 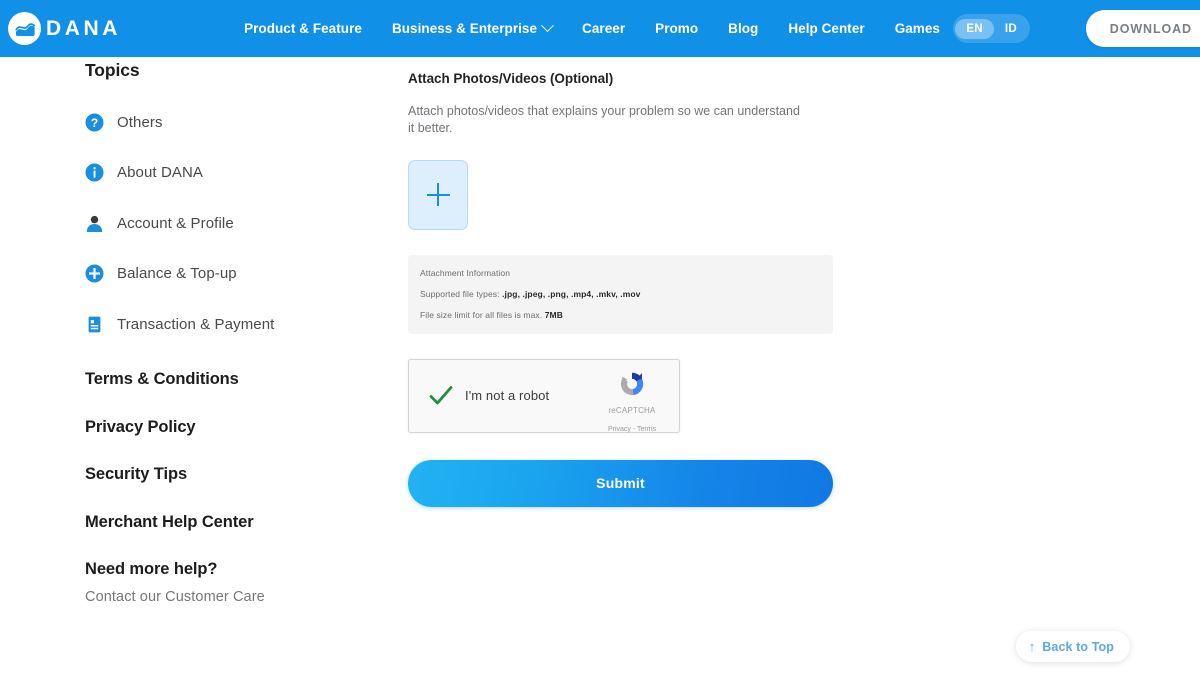 I want to click on attach-section-title: Attach Photos/Videos (Optional), so click(x=511, y=78).